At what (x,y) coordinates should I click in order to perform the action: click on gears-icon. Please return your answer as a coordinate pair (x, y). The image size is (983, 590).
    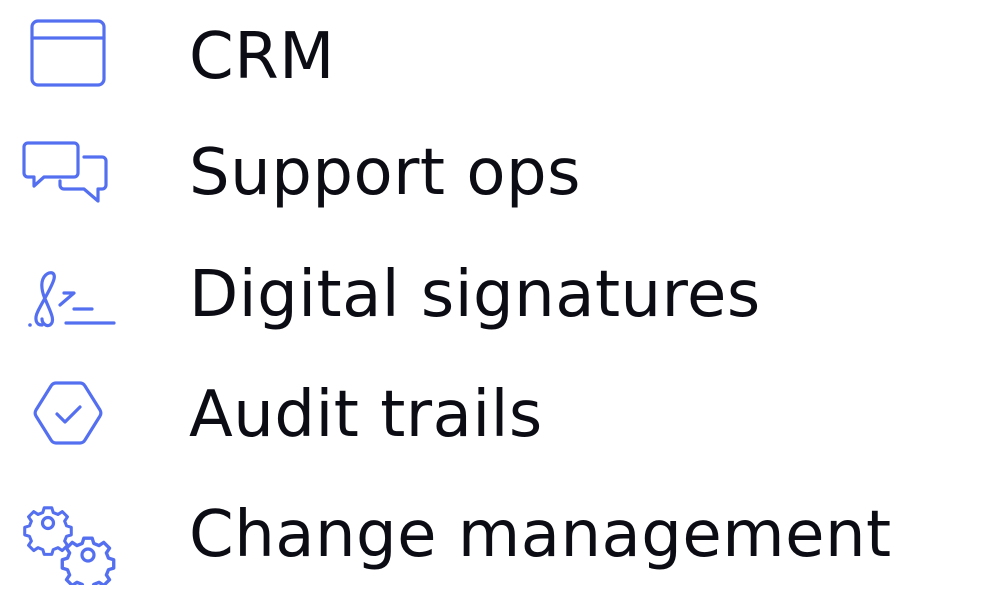
    Looking at the image, I should click on (68, 535).